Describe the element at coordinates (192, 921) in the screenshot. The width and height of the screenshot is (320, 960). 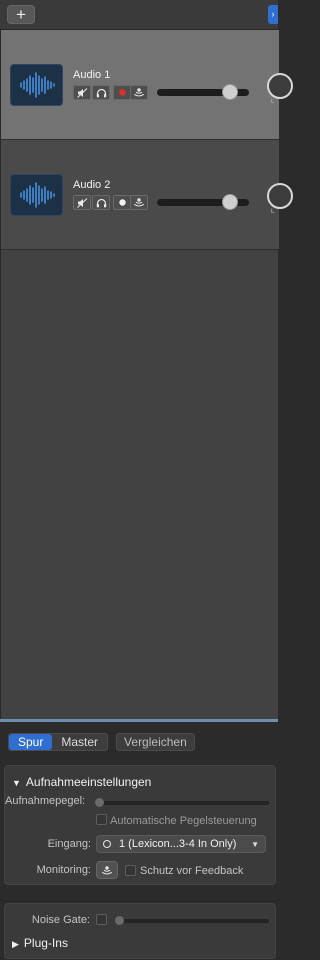
I see `noise-gate-slider` at that location.